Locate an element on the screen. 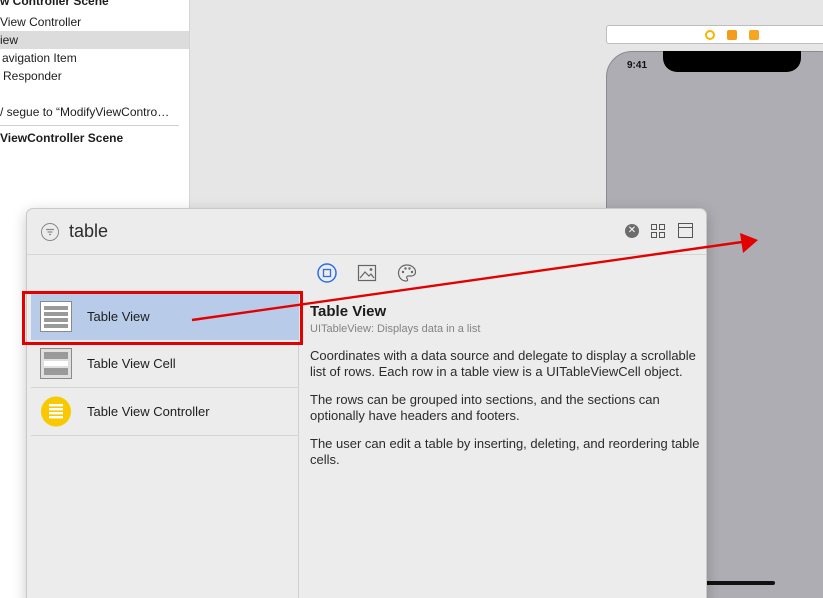  annotation-overlay is located at coordinates (474, 277).